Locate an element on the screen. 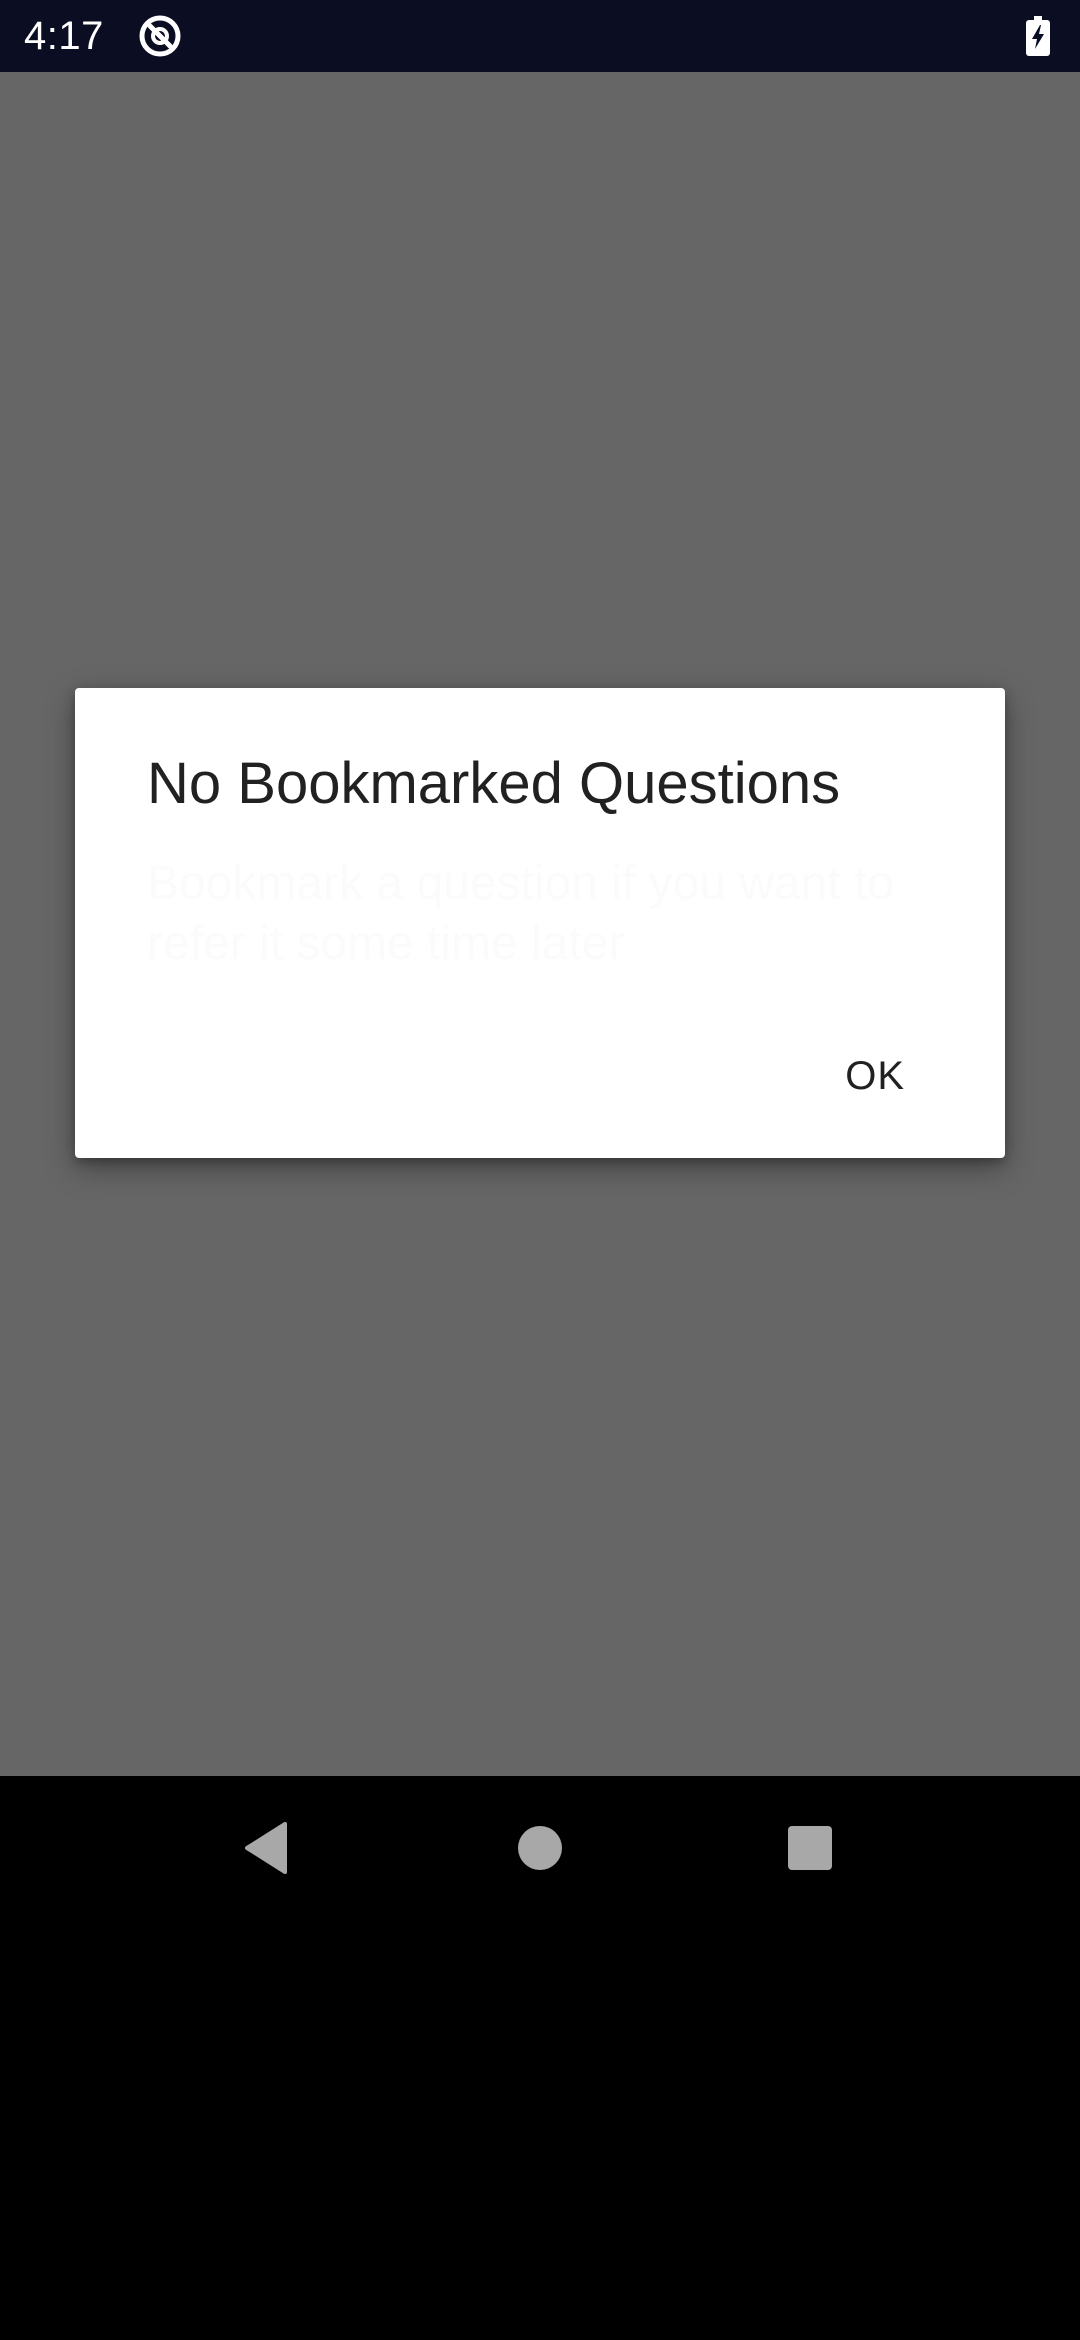  recents-button is located at coordinates (810, 1848).